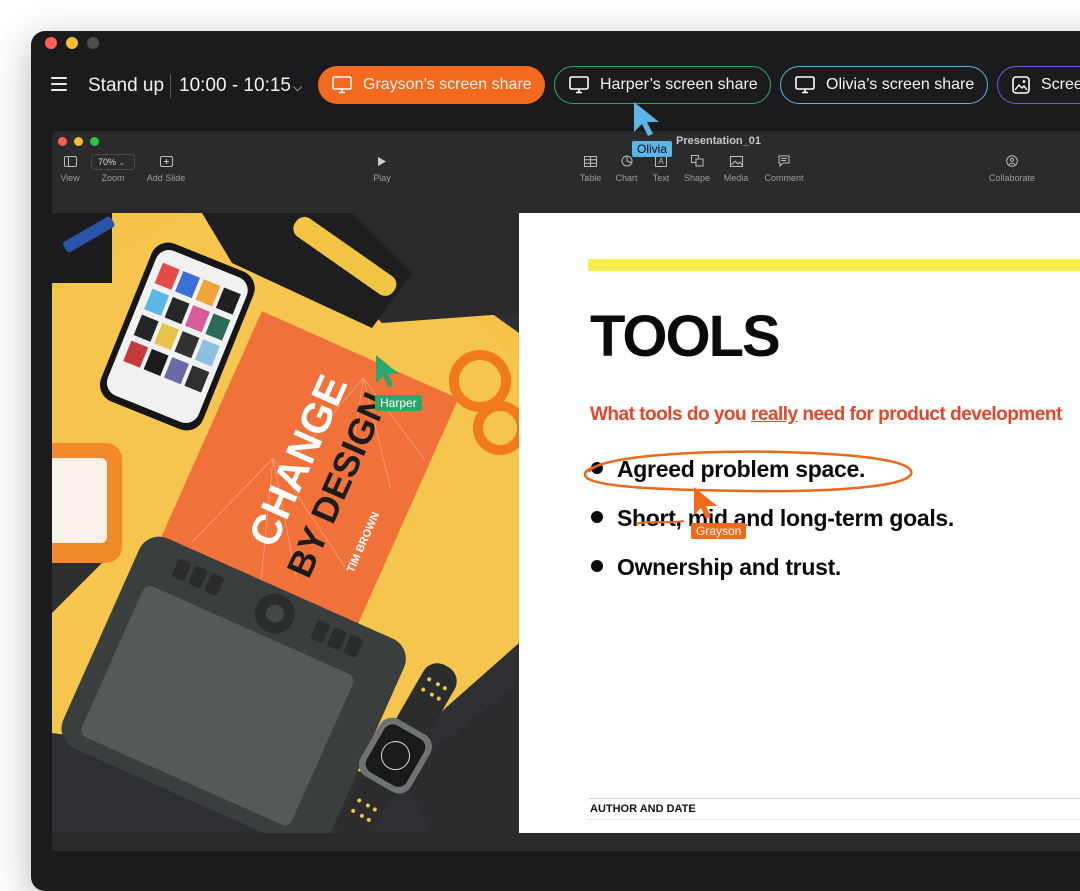  What do you see at coordinates (398, 403) in the screenshot?
I see `harper-cursor-label: Harper` at bounding box center [398, 403].